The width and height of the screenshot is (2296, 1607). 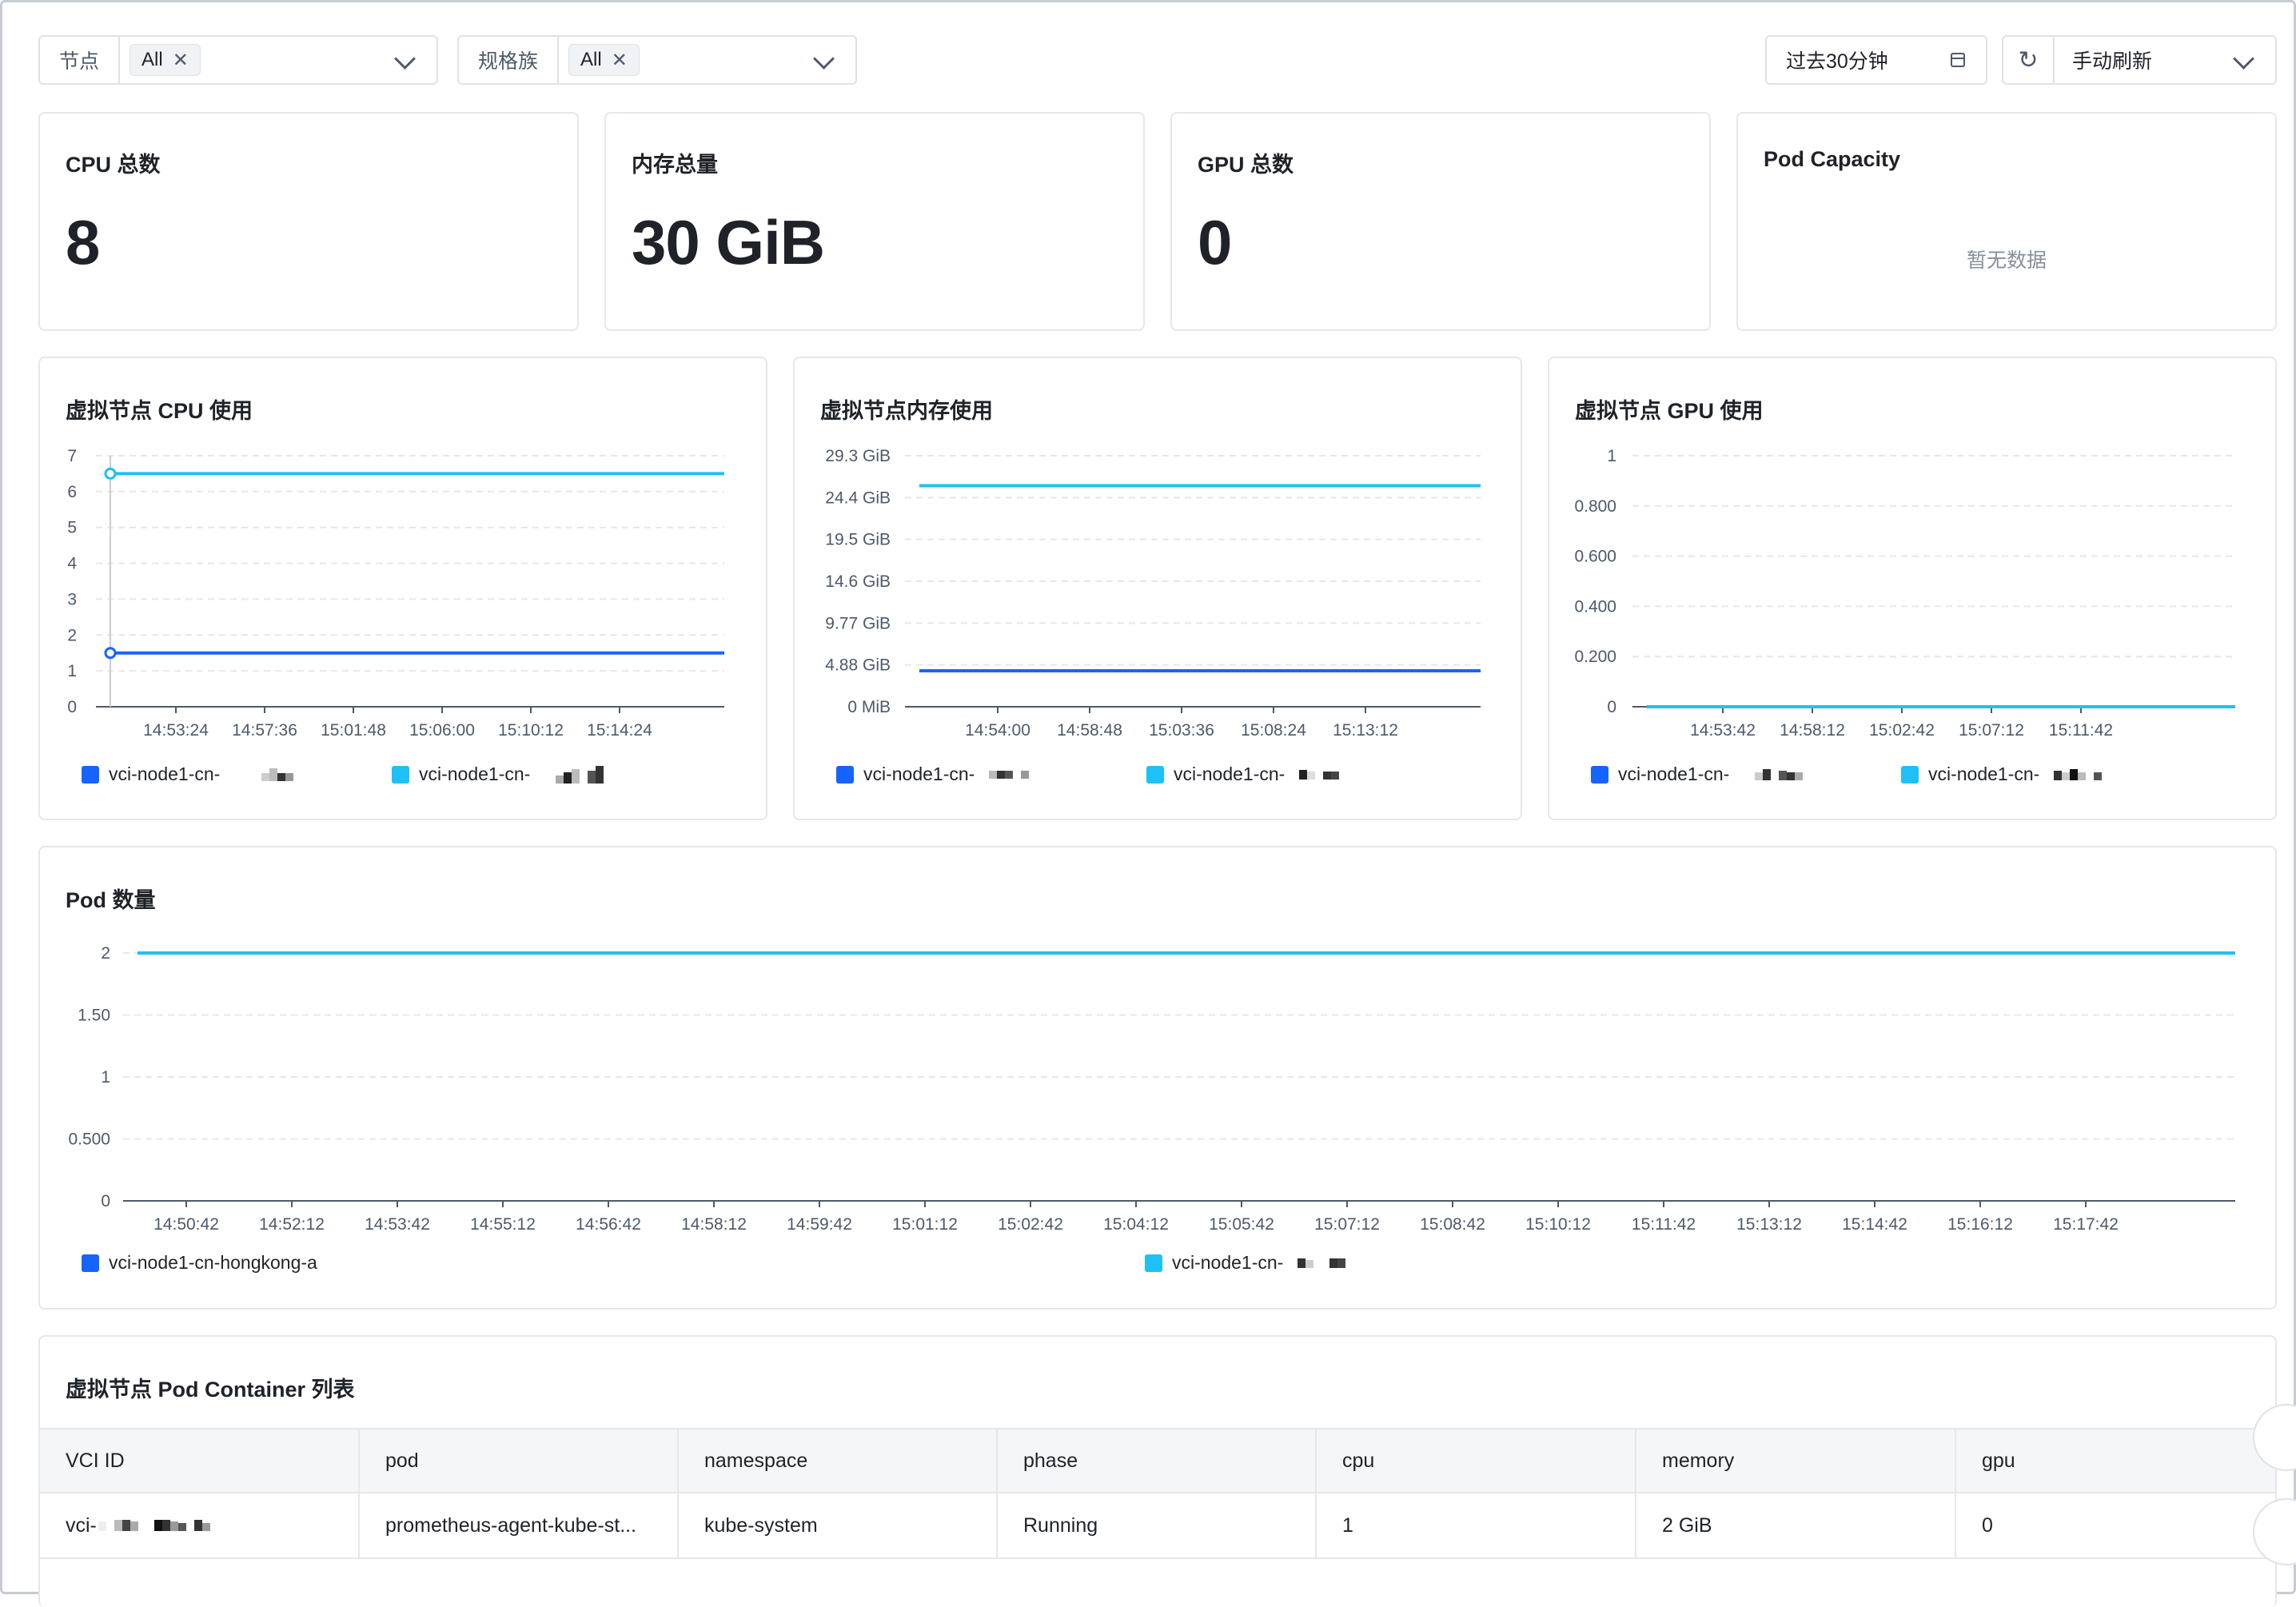 What do you see at coordinates (858, 497) in the screenshot?
I see `y-tick-label: 24.4 GiB` at bounding box center [858, 497].